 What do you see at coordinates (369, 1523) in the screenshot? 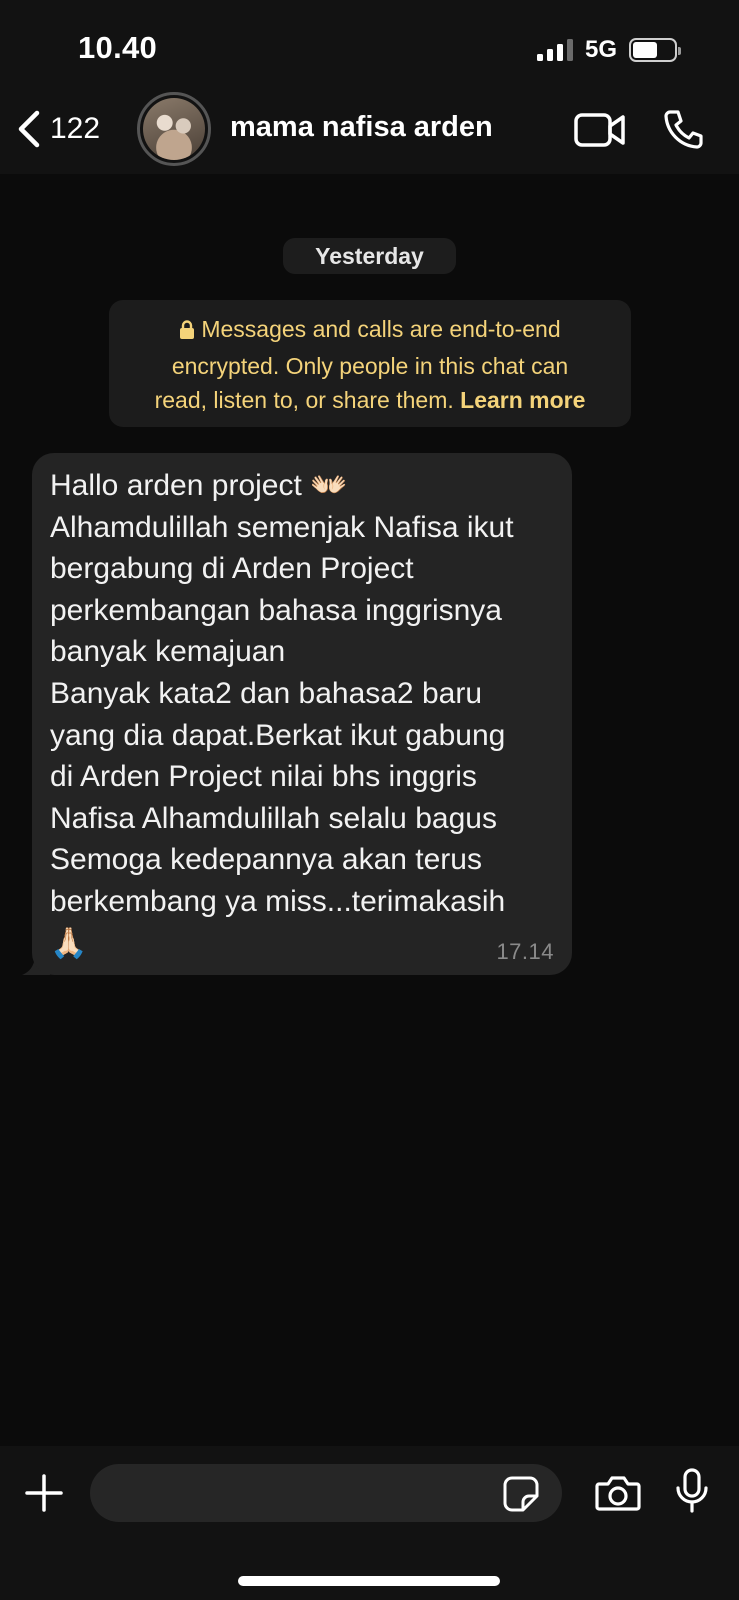
I see `composer-bar` at bounding box center [369, 1523].